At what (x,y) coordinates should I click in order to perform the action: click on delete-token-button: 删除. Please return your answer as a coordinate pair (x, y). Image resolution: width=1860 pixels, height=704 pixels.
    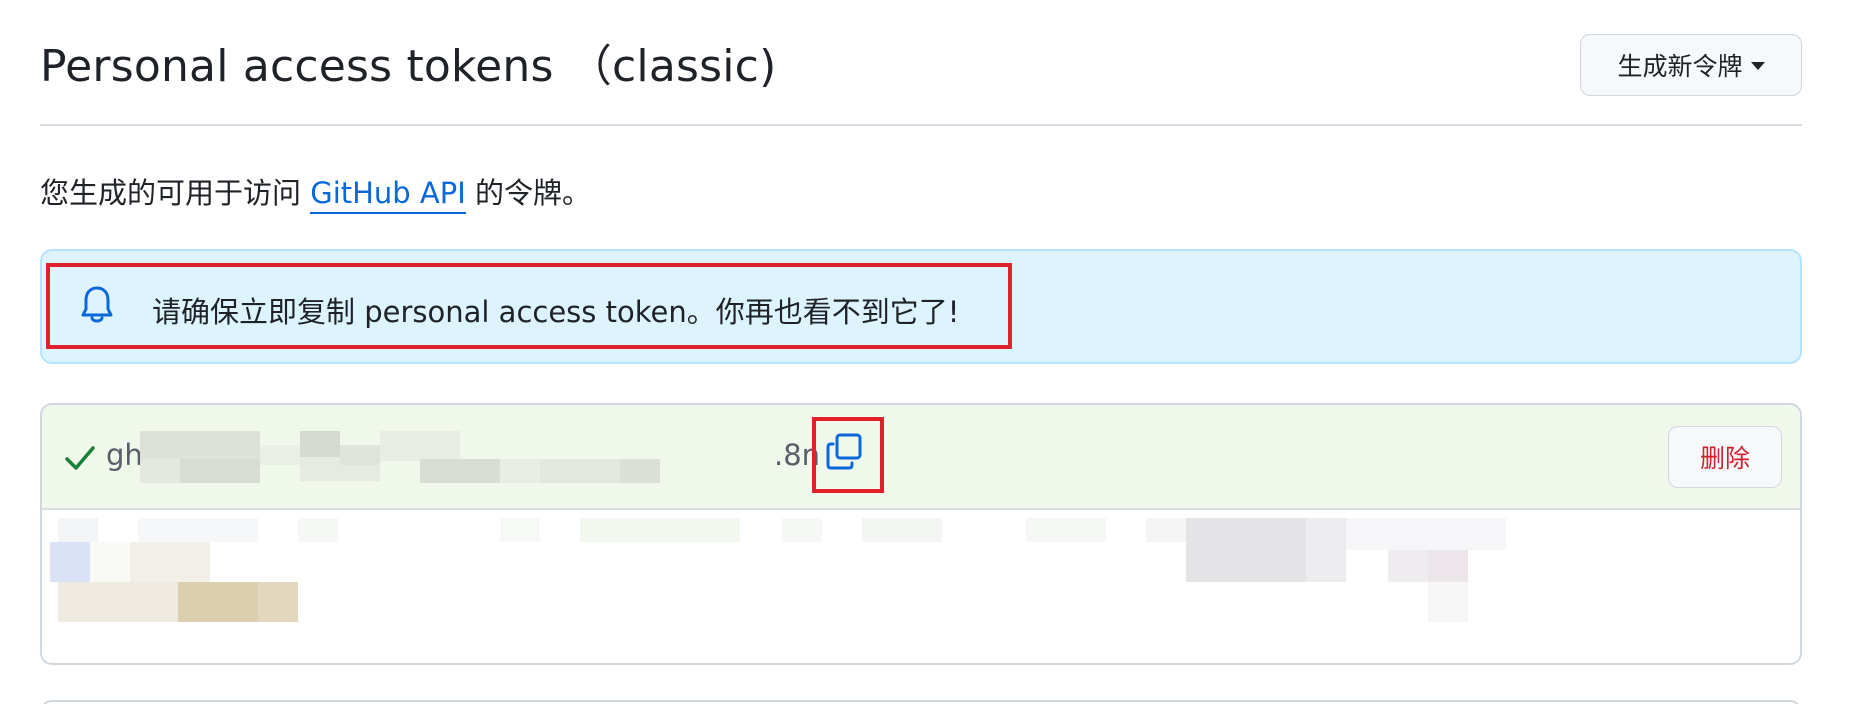
    Looking at the image, I should click on (1725, 457).